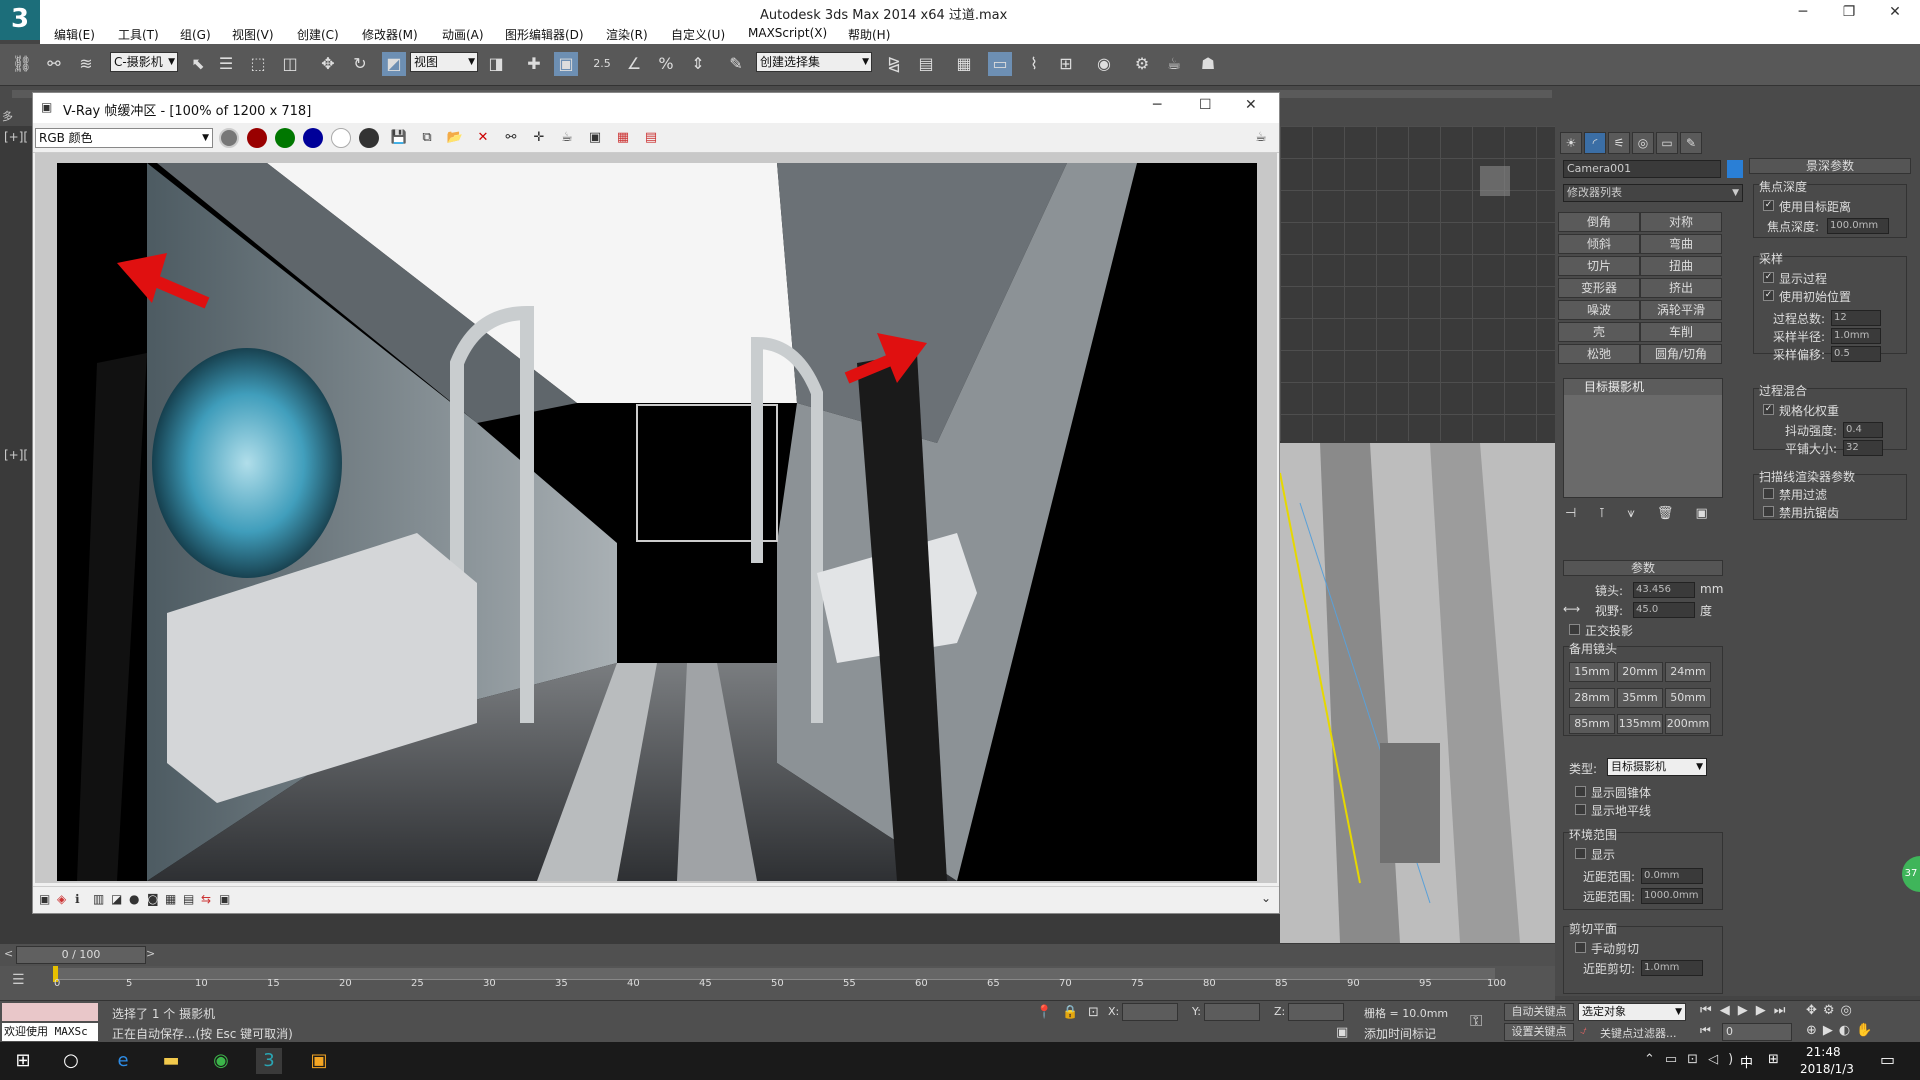 The height and width of the screenshot is (1080, 1920). What do you see at coordinates (1856, 336) in the screenshot?
I see `sample-radius-spinner: 1.0mm` at bounding box center [1856, 336].